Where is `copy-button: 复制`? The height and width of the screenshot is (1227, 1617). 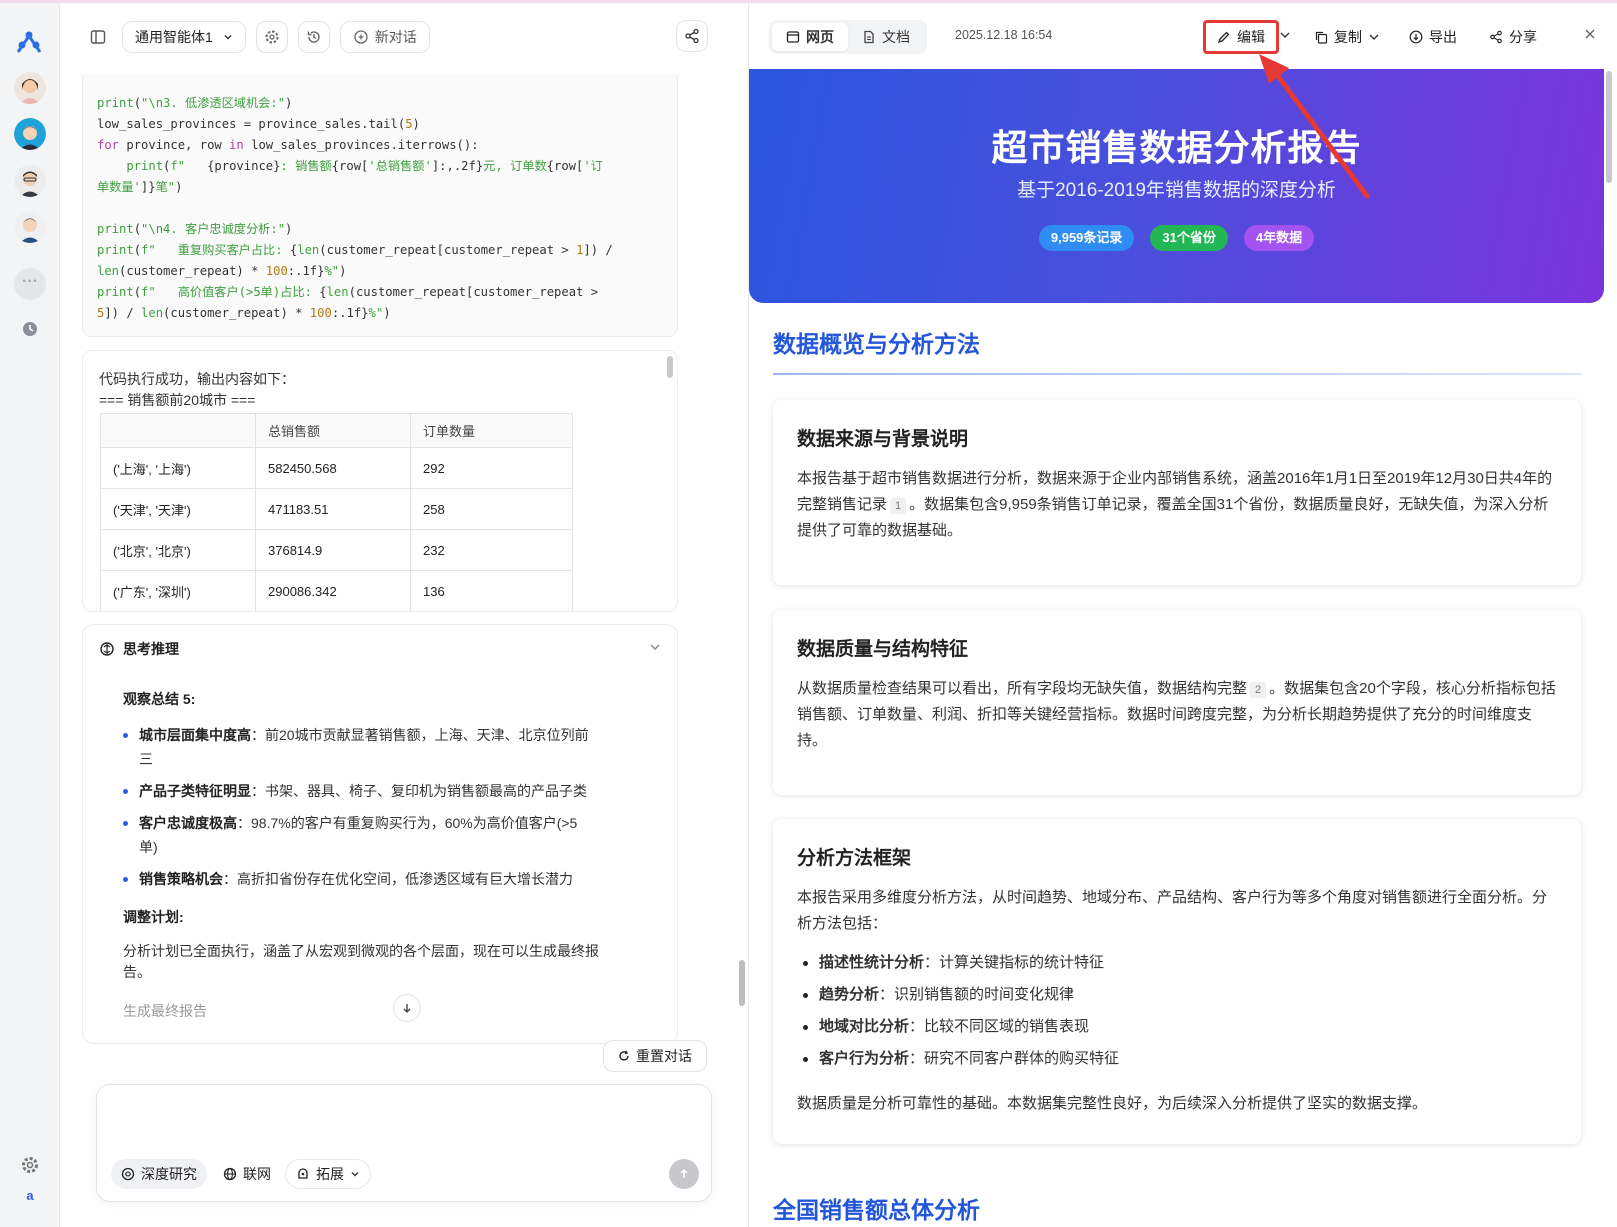 copy-button: 复制 is located at coordinates (1347, 37).